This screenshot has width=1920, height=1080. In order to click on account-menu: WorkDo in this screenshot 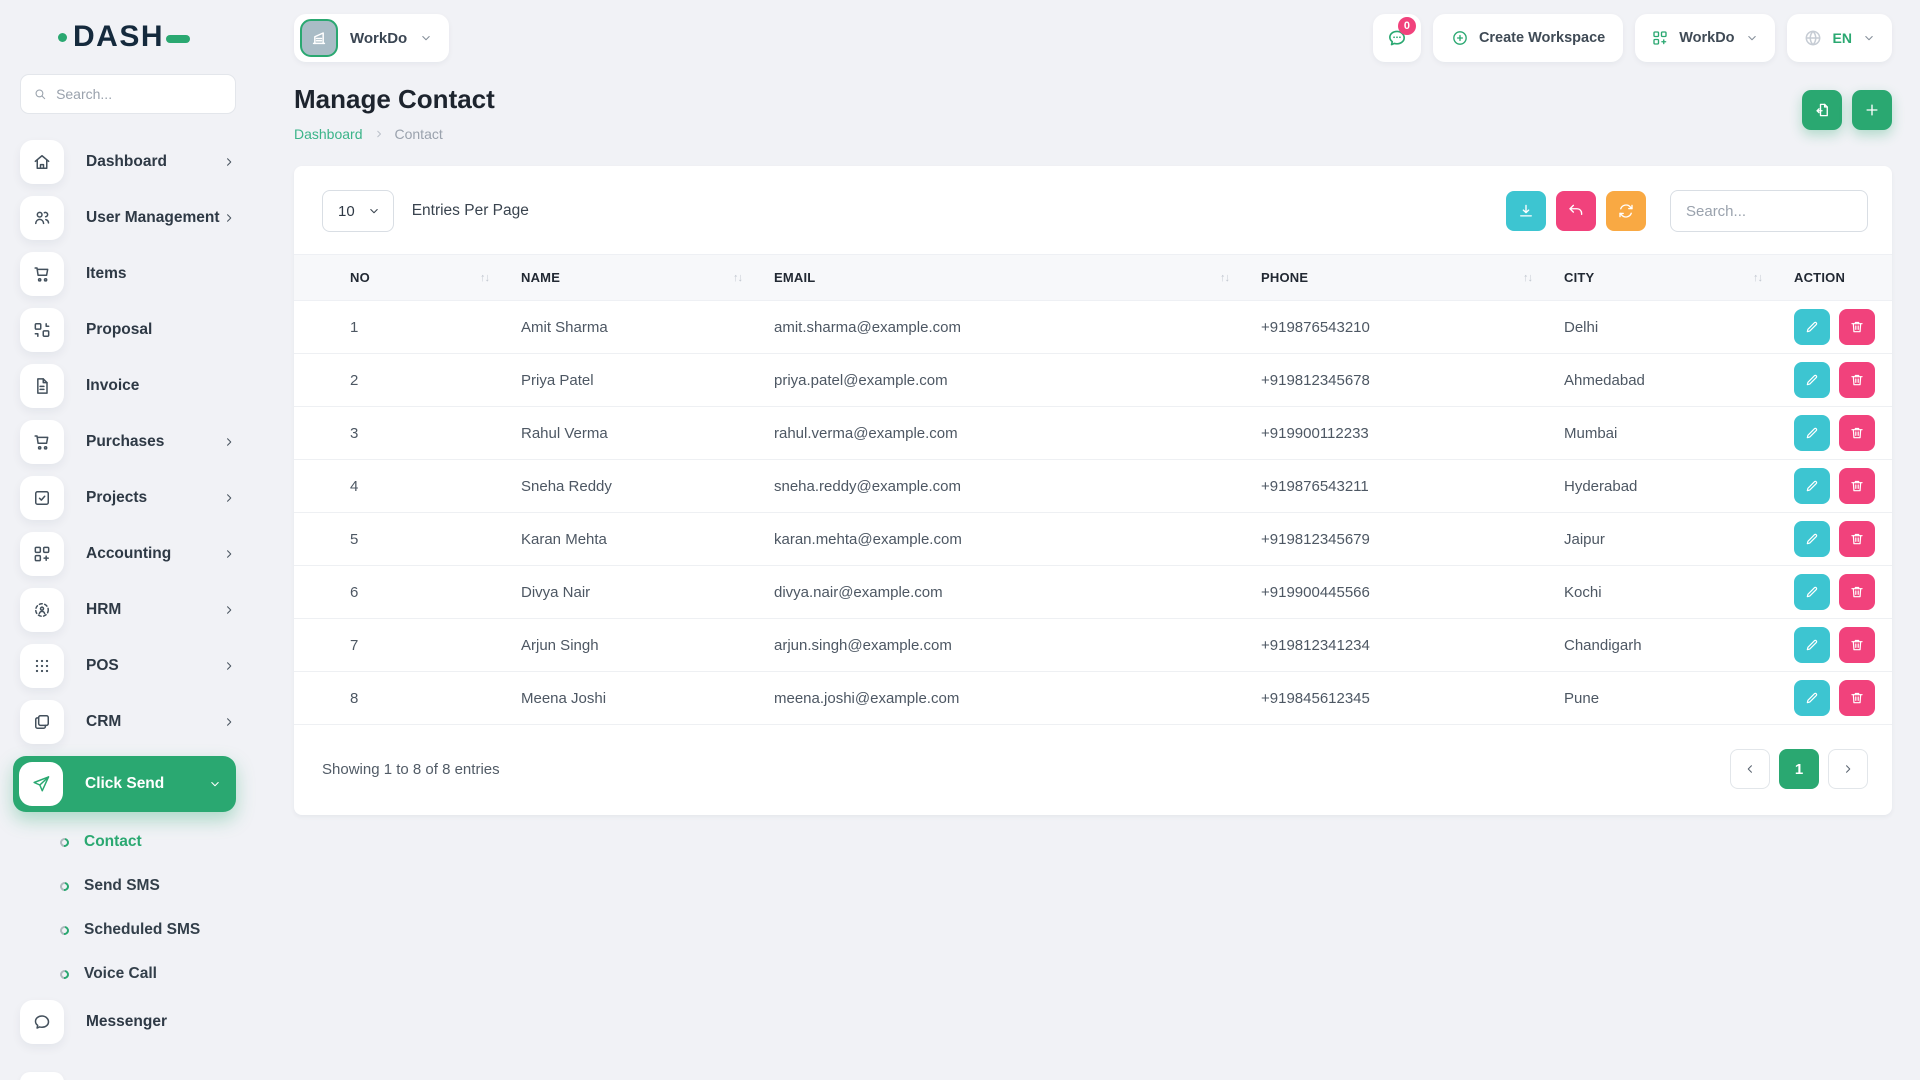, I will do `click(1705, 38)`.